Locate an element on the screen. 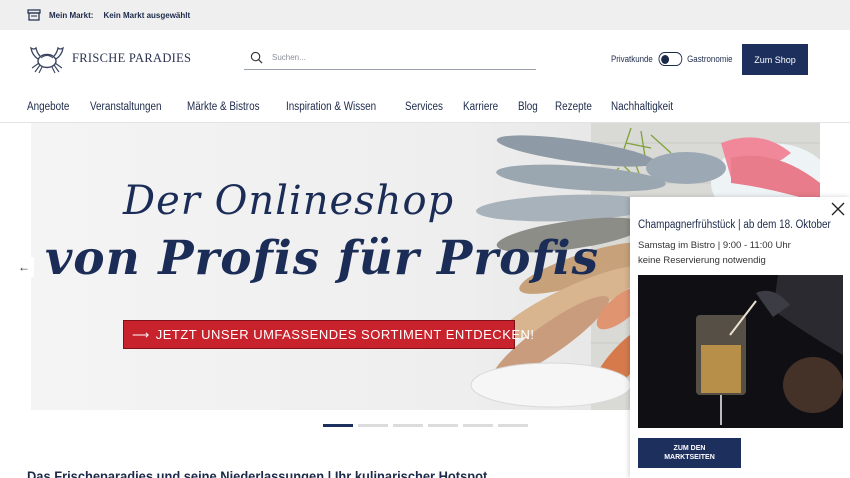 Image resolution: width=850 pixels, height=478 pixels. market-pages-label-1: ZUM DEN is located at coordinates (689, 448).